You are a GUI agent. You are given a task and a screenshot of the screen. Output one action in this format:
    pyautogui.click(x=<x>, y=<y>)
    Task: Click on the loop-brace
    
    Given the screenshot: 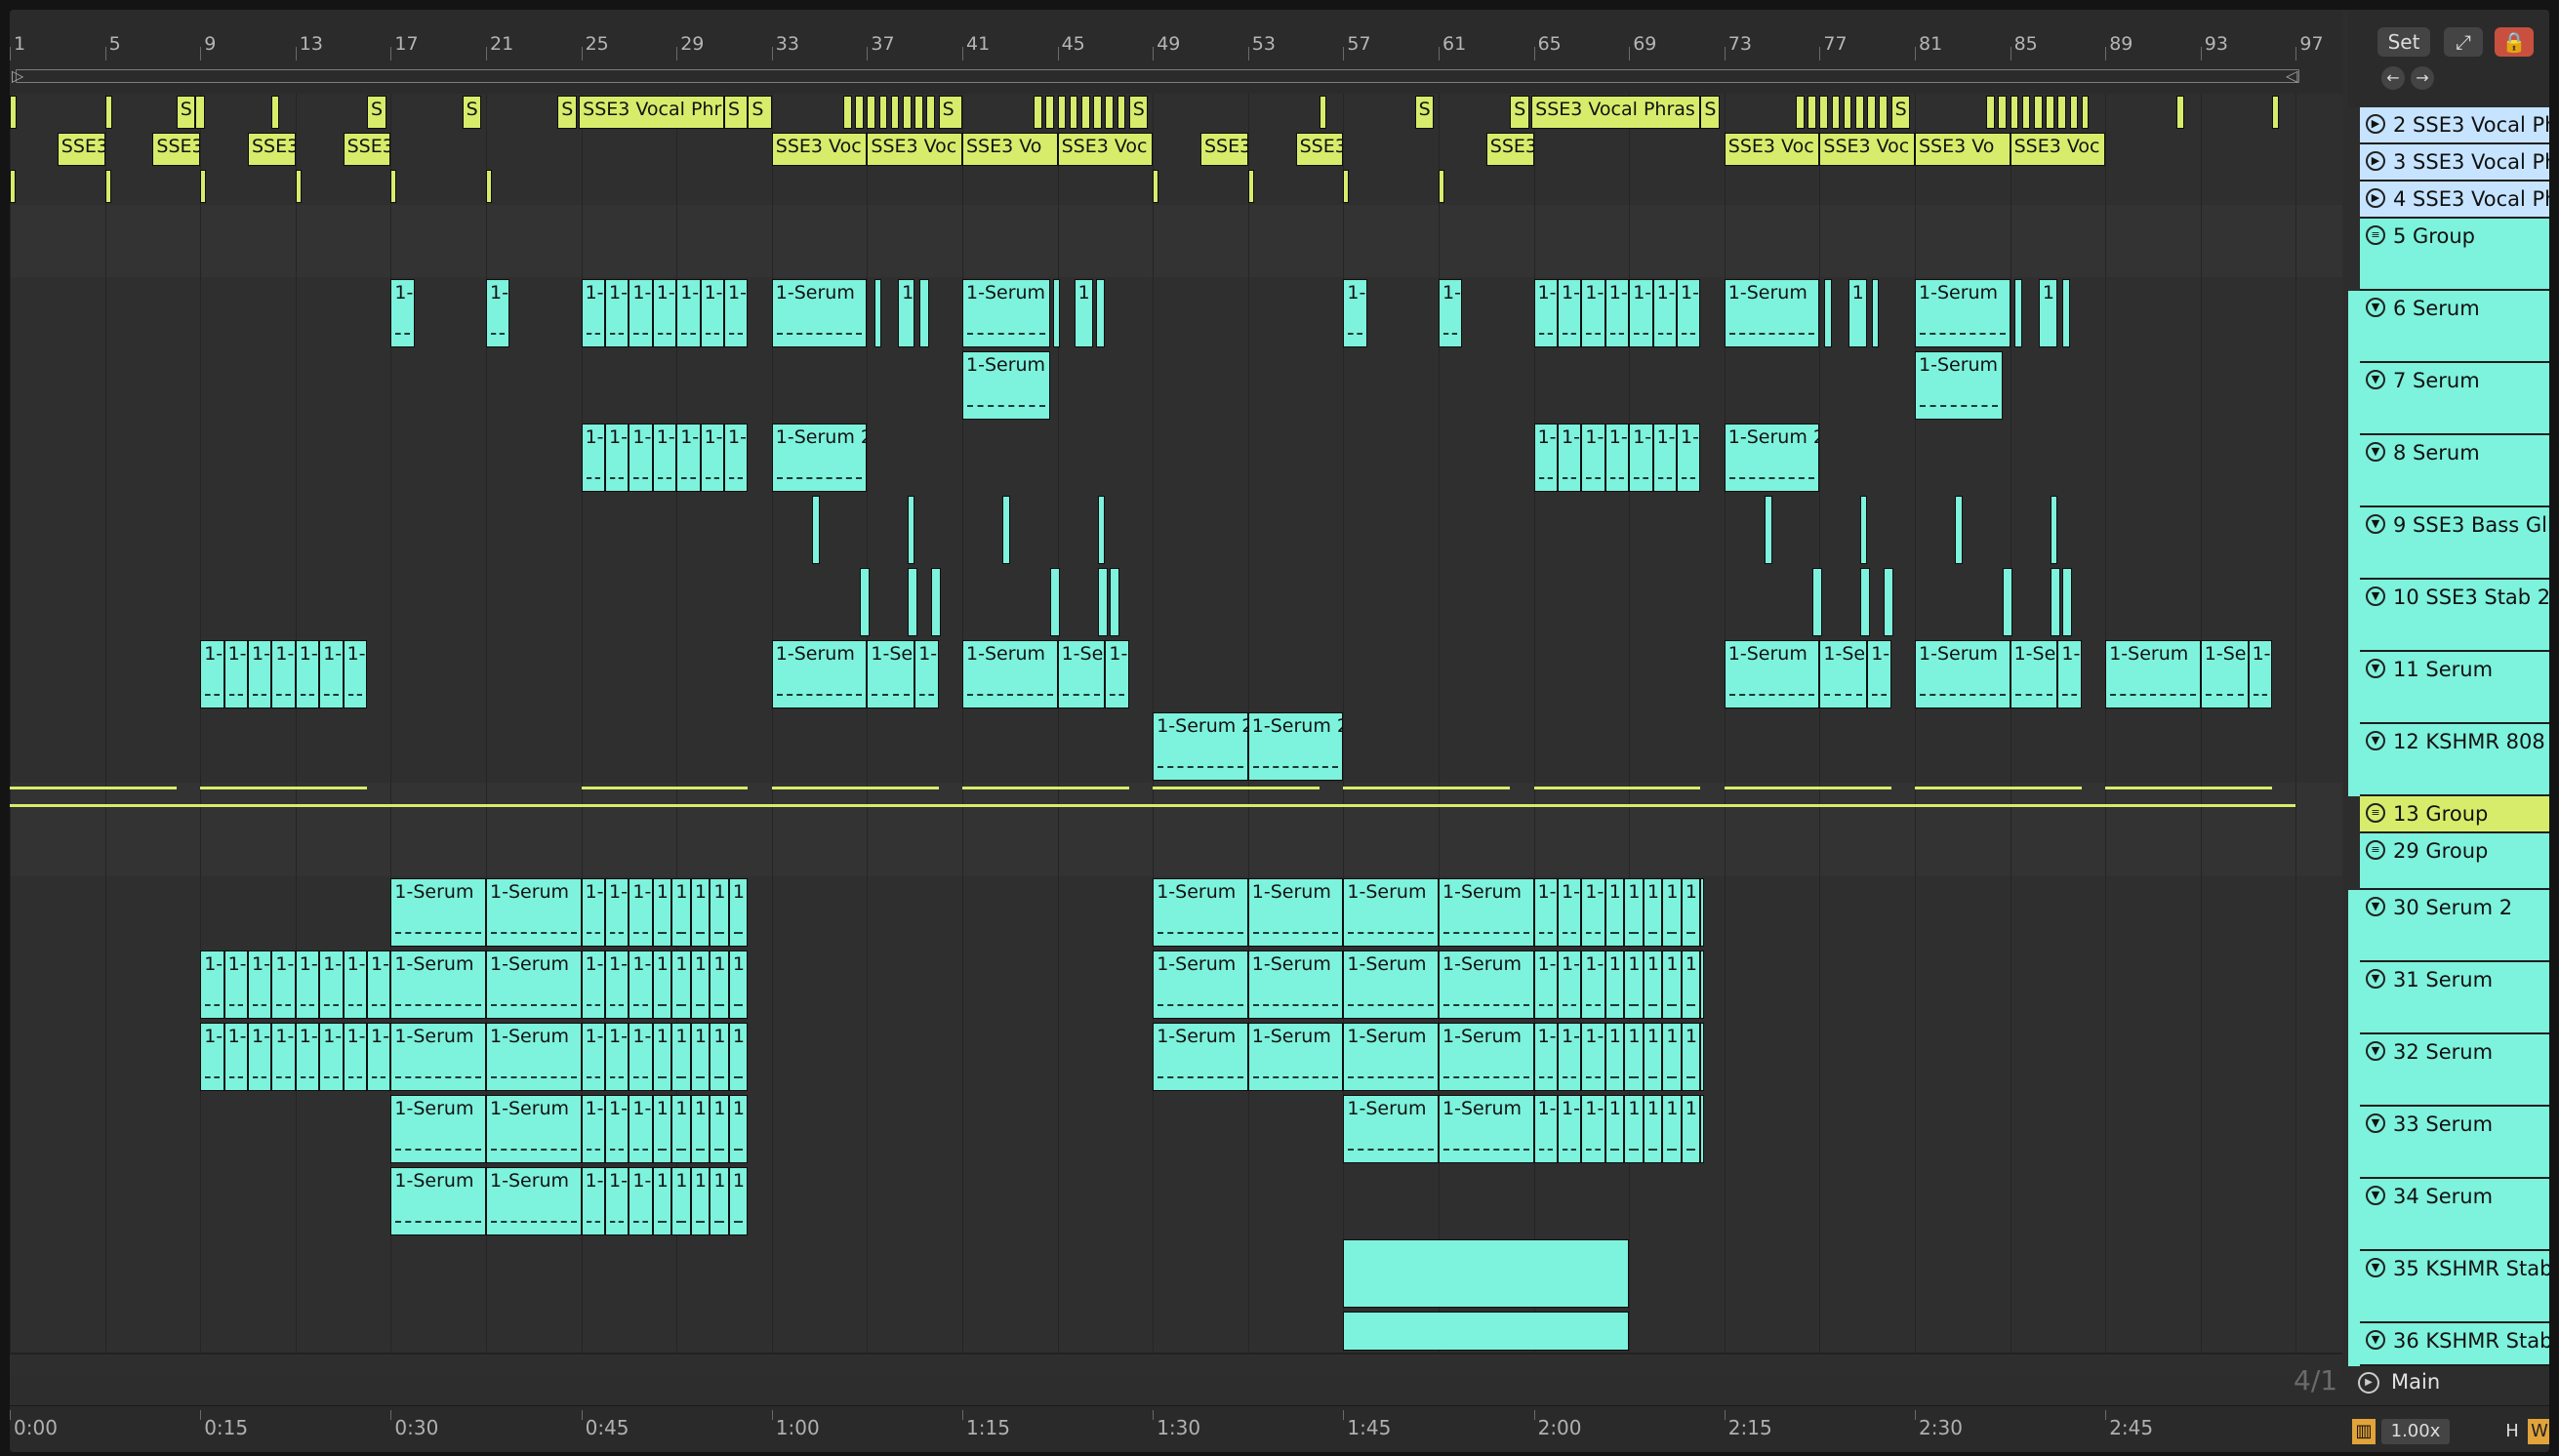 What is the action you would take?
    pyautogui.click(x=1158, y=76)
    